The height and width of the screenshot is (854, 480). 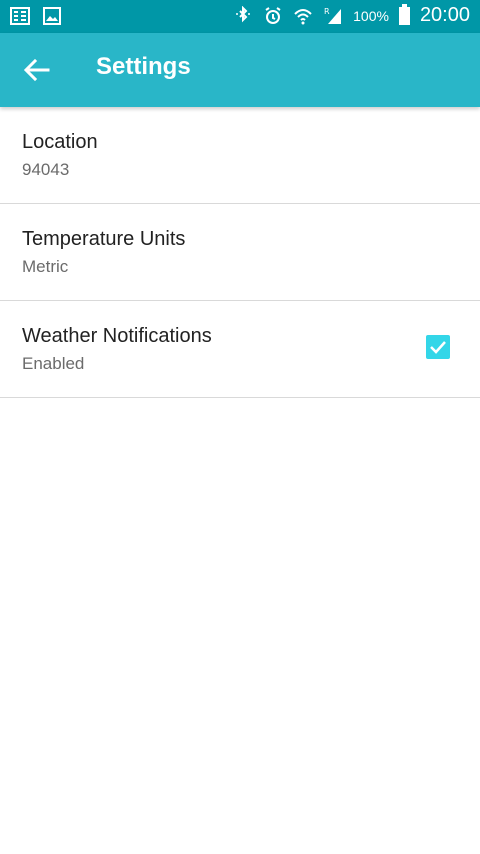 I want to click on setting-weather-notifications: Weather Notifications Enabled, so click(x=240, y=349).